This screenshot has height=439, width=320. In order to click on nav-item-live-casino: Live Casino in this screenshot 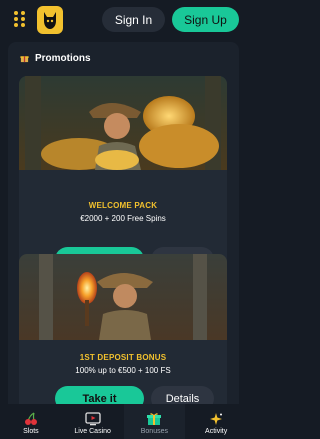, I will do `click(93, 421)`.